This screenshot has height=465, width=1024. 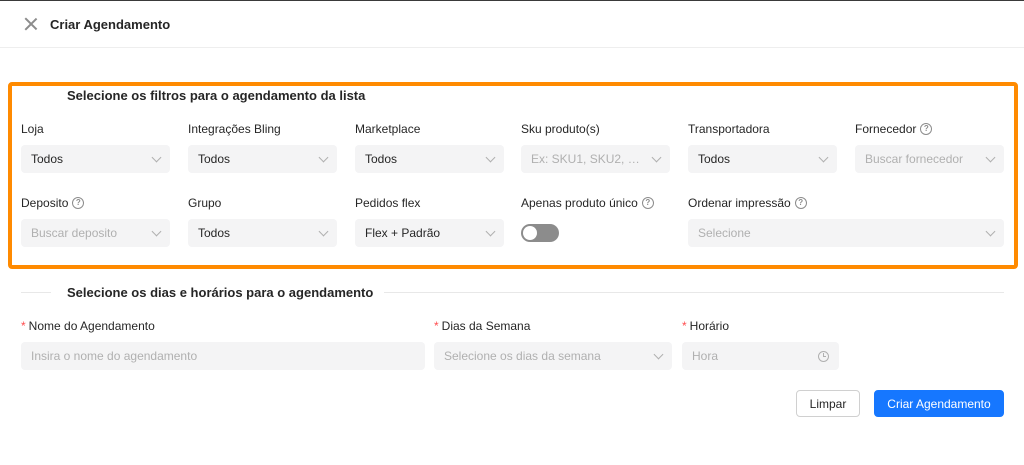 What do you see at coordinates (706, 326) in the screenshot?
I see `horario-label: * Horário` at bounding box center [706, 326].